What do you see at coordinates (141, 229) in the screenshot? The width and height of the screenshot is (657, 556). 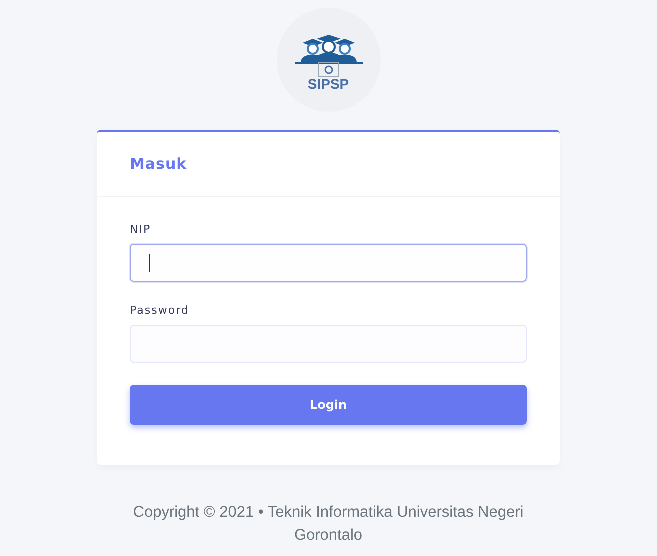 I see `field-label: NIP` at bounding box center [141, 229].